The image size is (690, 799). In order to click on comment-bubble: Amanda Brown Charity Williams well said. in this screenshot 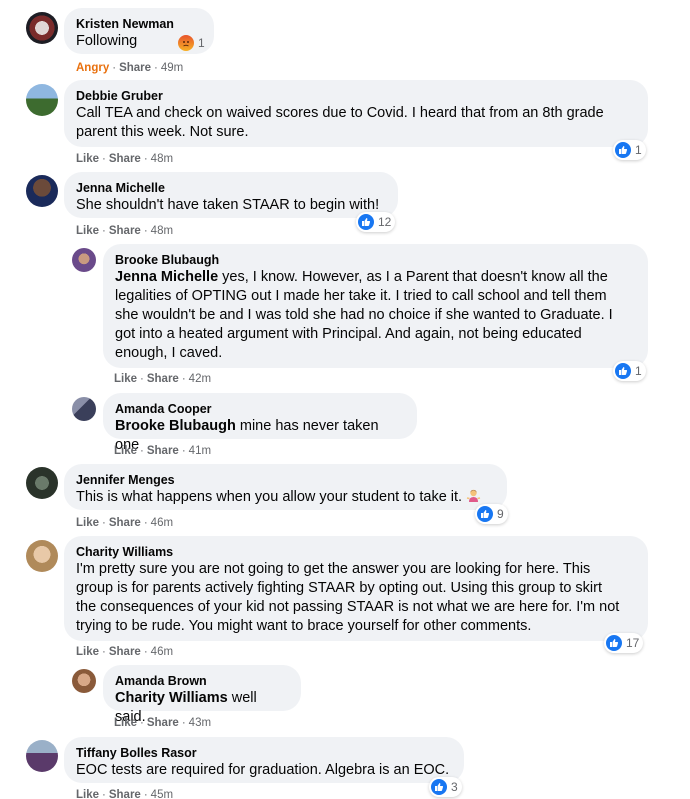, I will do `click(202, 695)`.